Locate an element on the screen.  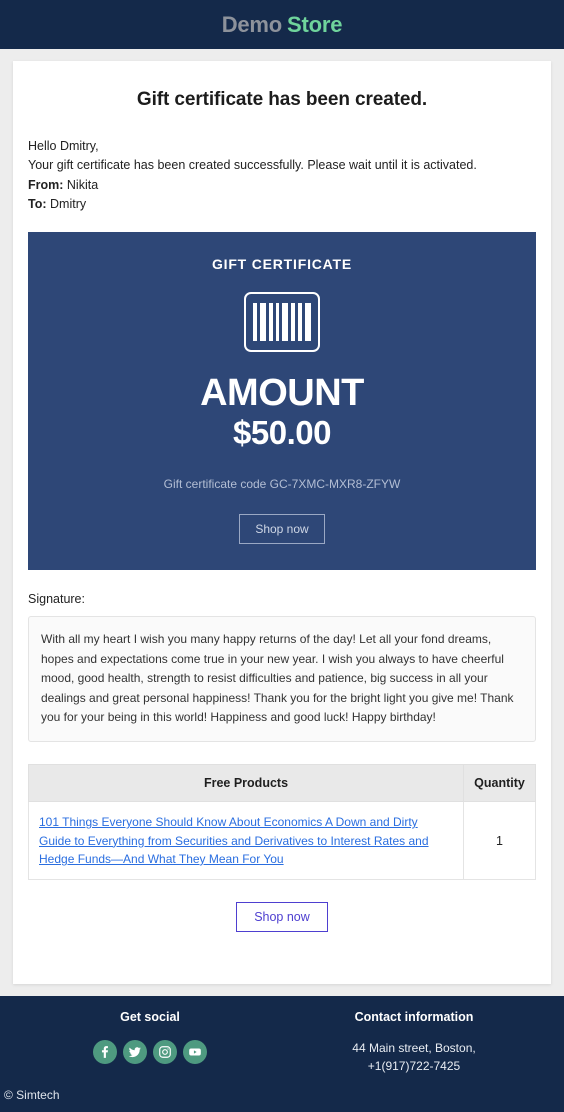
social-links is located at coordinates (150, 1052).